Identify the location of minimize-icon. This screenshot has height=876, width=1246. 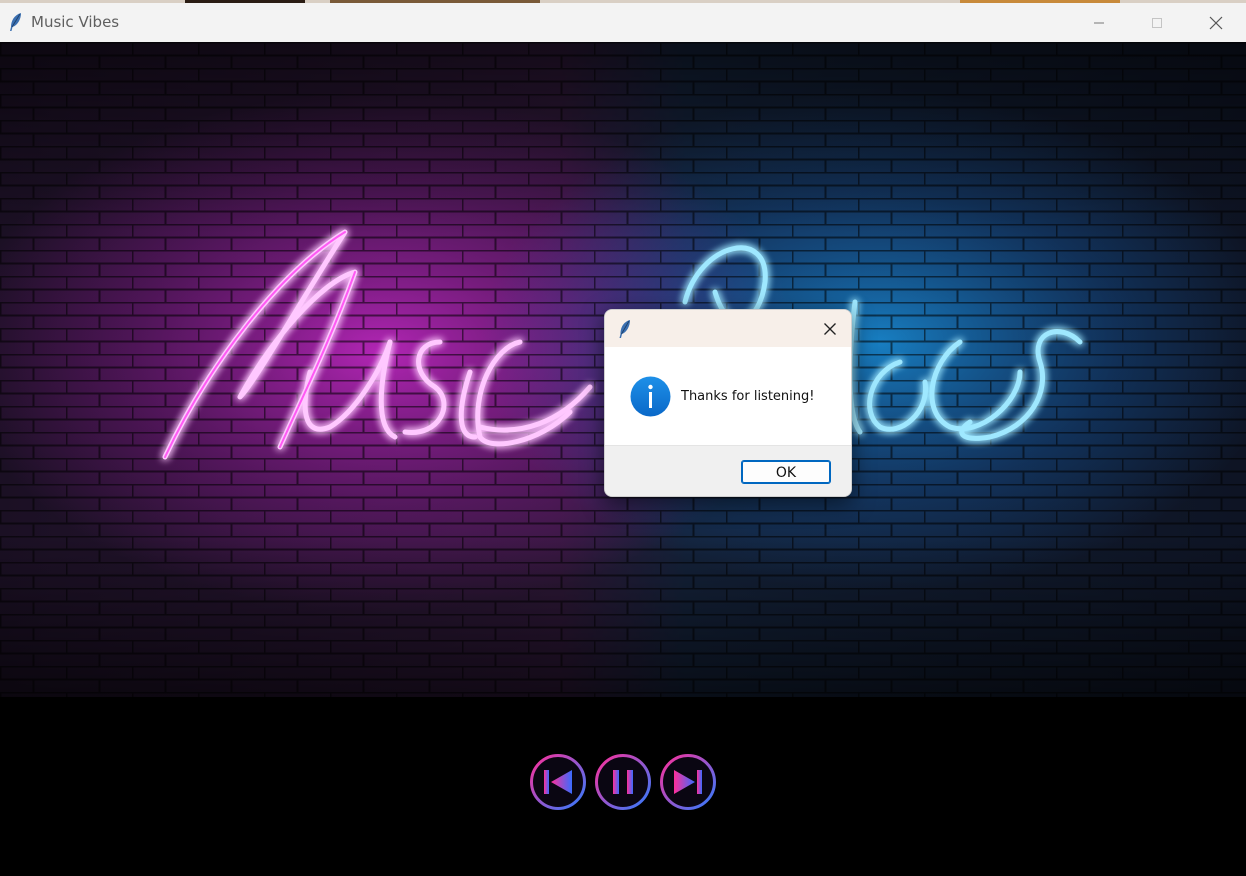
(1099, 22).